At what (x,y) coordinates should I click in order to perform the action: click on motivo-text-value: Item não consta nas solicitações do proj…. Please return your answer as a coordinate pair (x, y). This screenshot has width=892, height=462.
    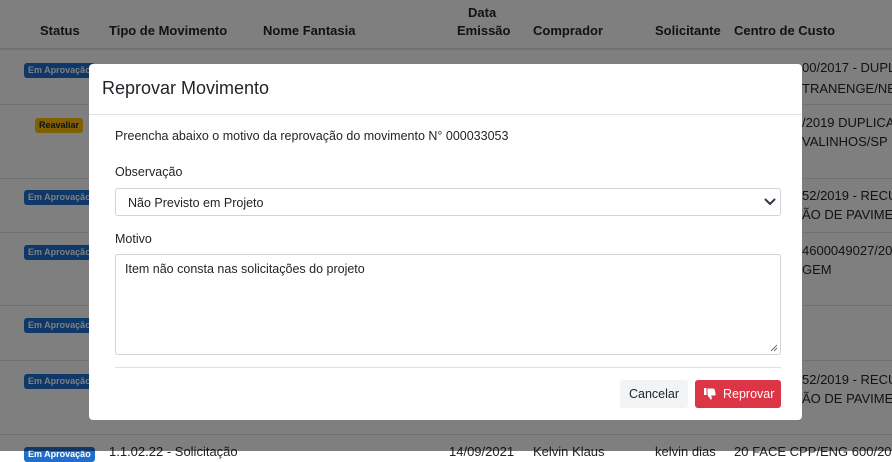
    Looking at the image, I should click on (245, 269).